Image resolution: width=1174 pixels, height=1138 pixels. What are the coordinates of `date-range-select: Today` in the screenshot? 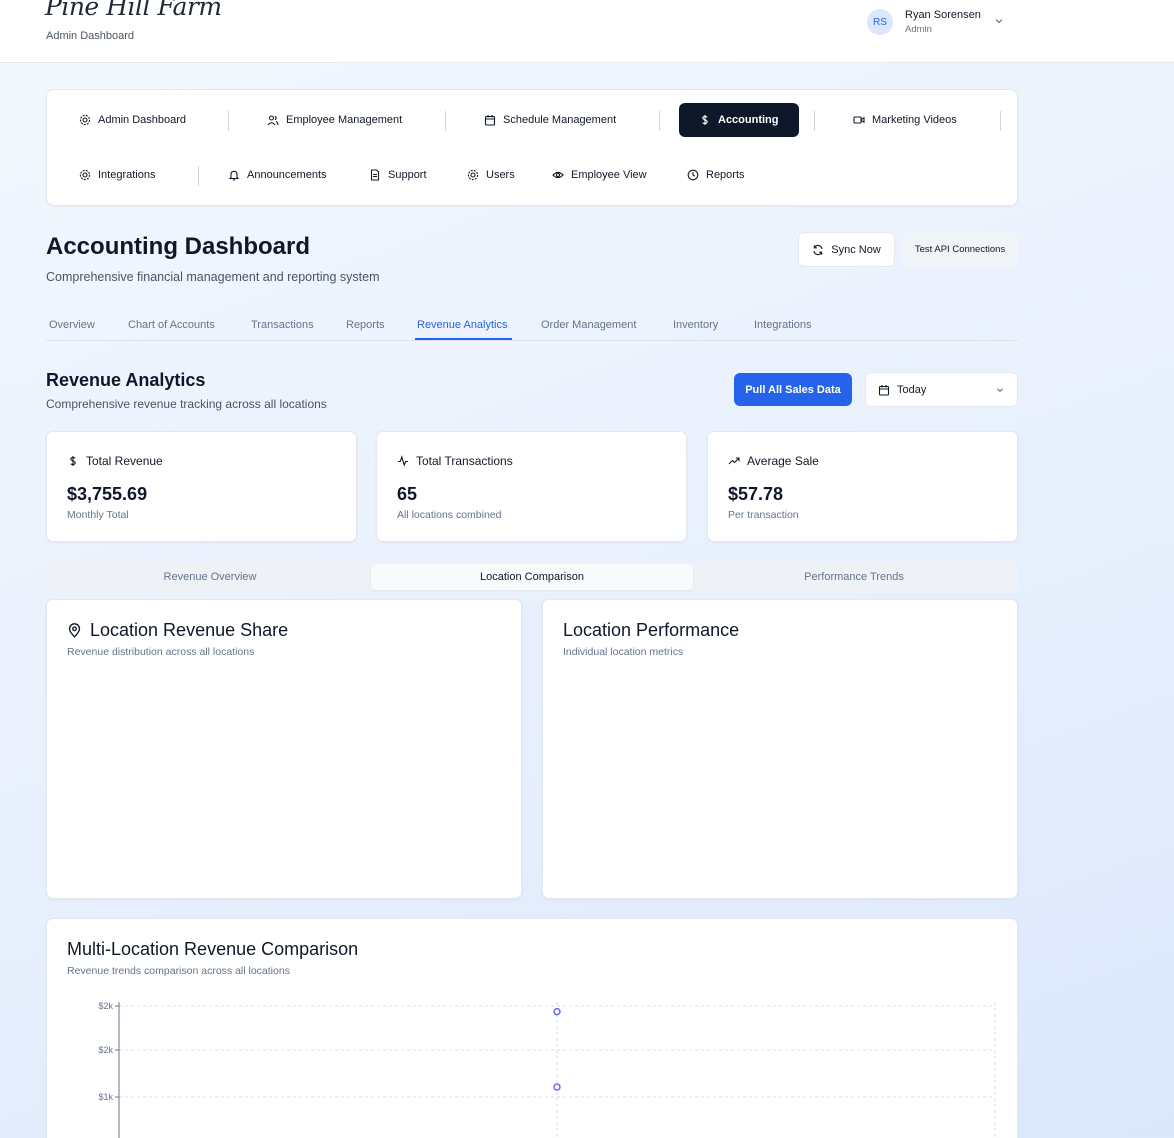 It's located at (941, 389).